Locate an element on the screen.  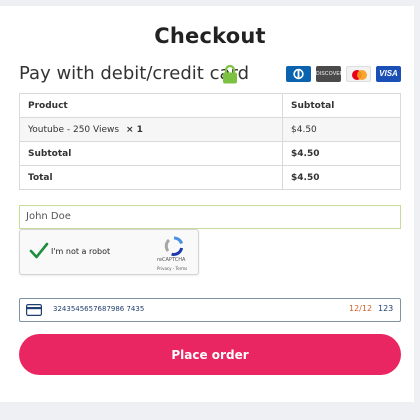
total-label: Total is located at coordinates (151, 177).